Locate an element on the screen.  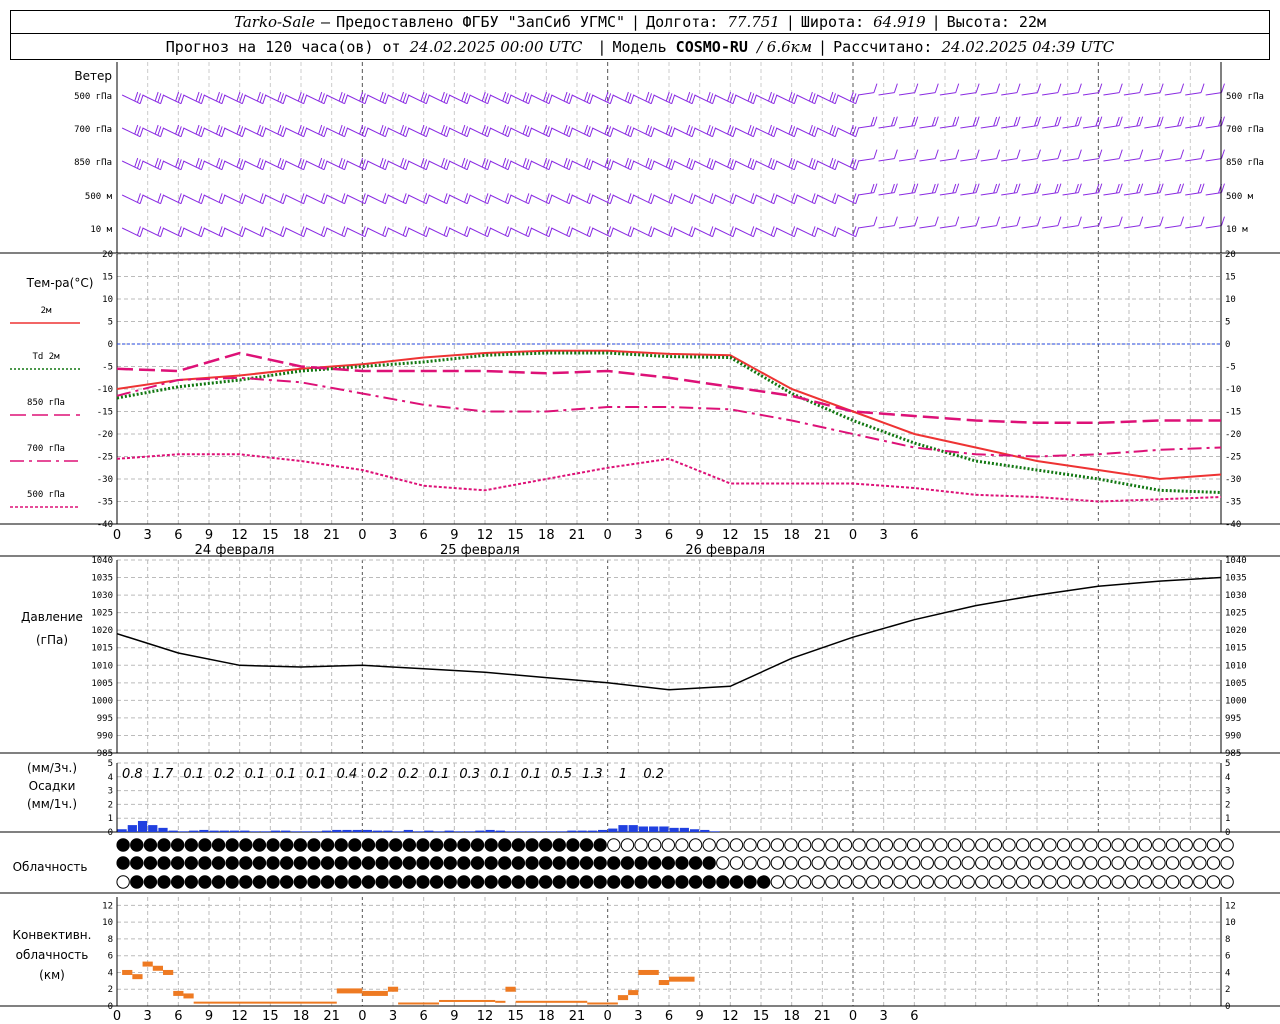
precip-3h-total: 0.5 is located at coordinates (561, 774).